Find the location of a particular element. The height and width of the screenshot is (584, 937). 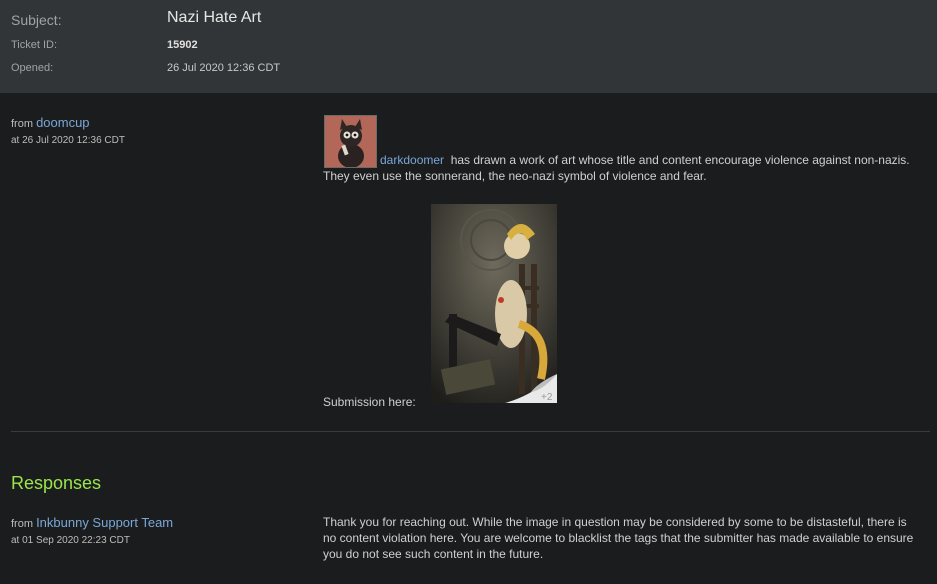

ticket-id: 15902 is located at coordinates (182, 45).